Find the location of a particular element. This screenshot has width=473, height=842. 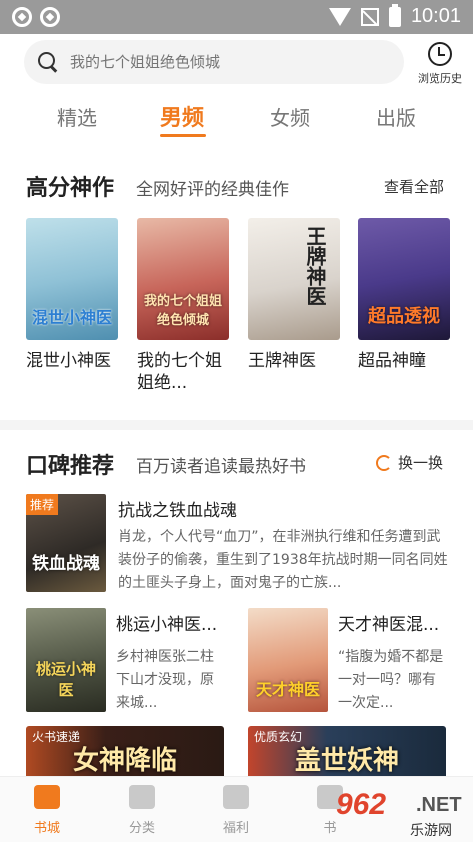

book-card: 混世小神医 混世小神医 is located at coordinates (72, 295).